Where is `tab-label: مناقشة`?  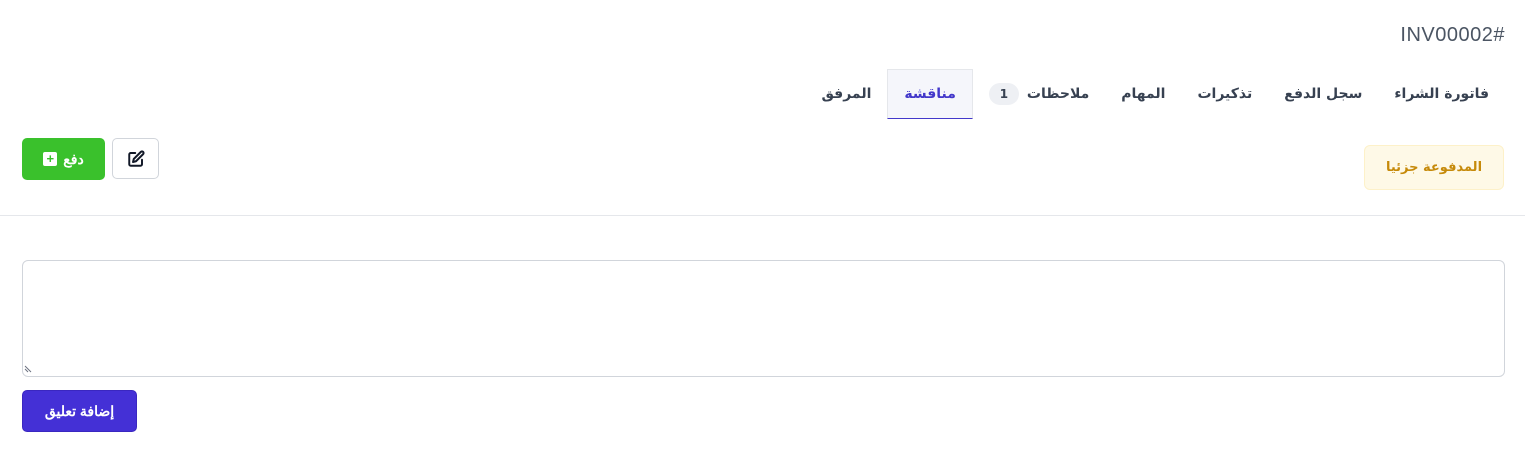 tab-label: مناقشة is located at coordinates (930, 94).